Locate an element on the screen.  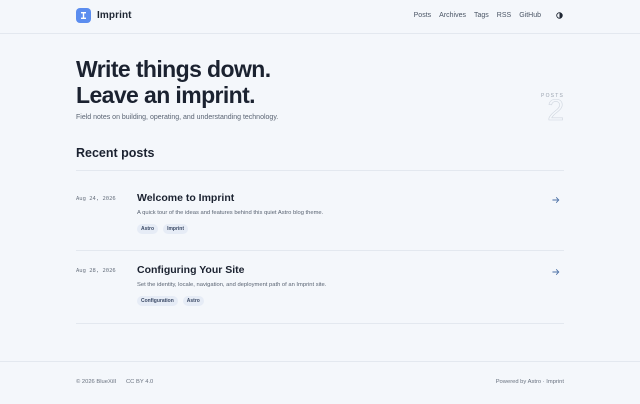
nav-rss: RSS is located at coordinates (504, 15).